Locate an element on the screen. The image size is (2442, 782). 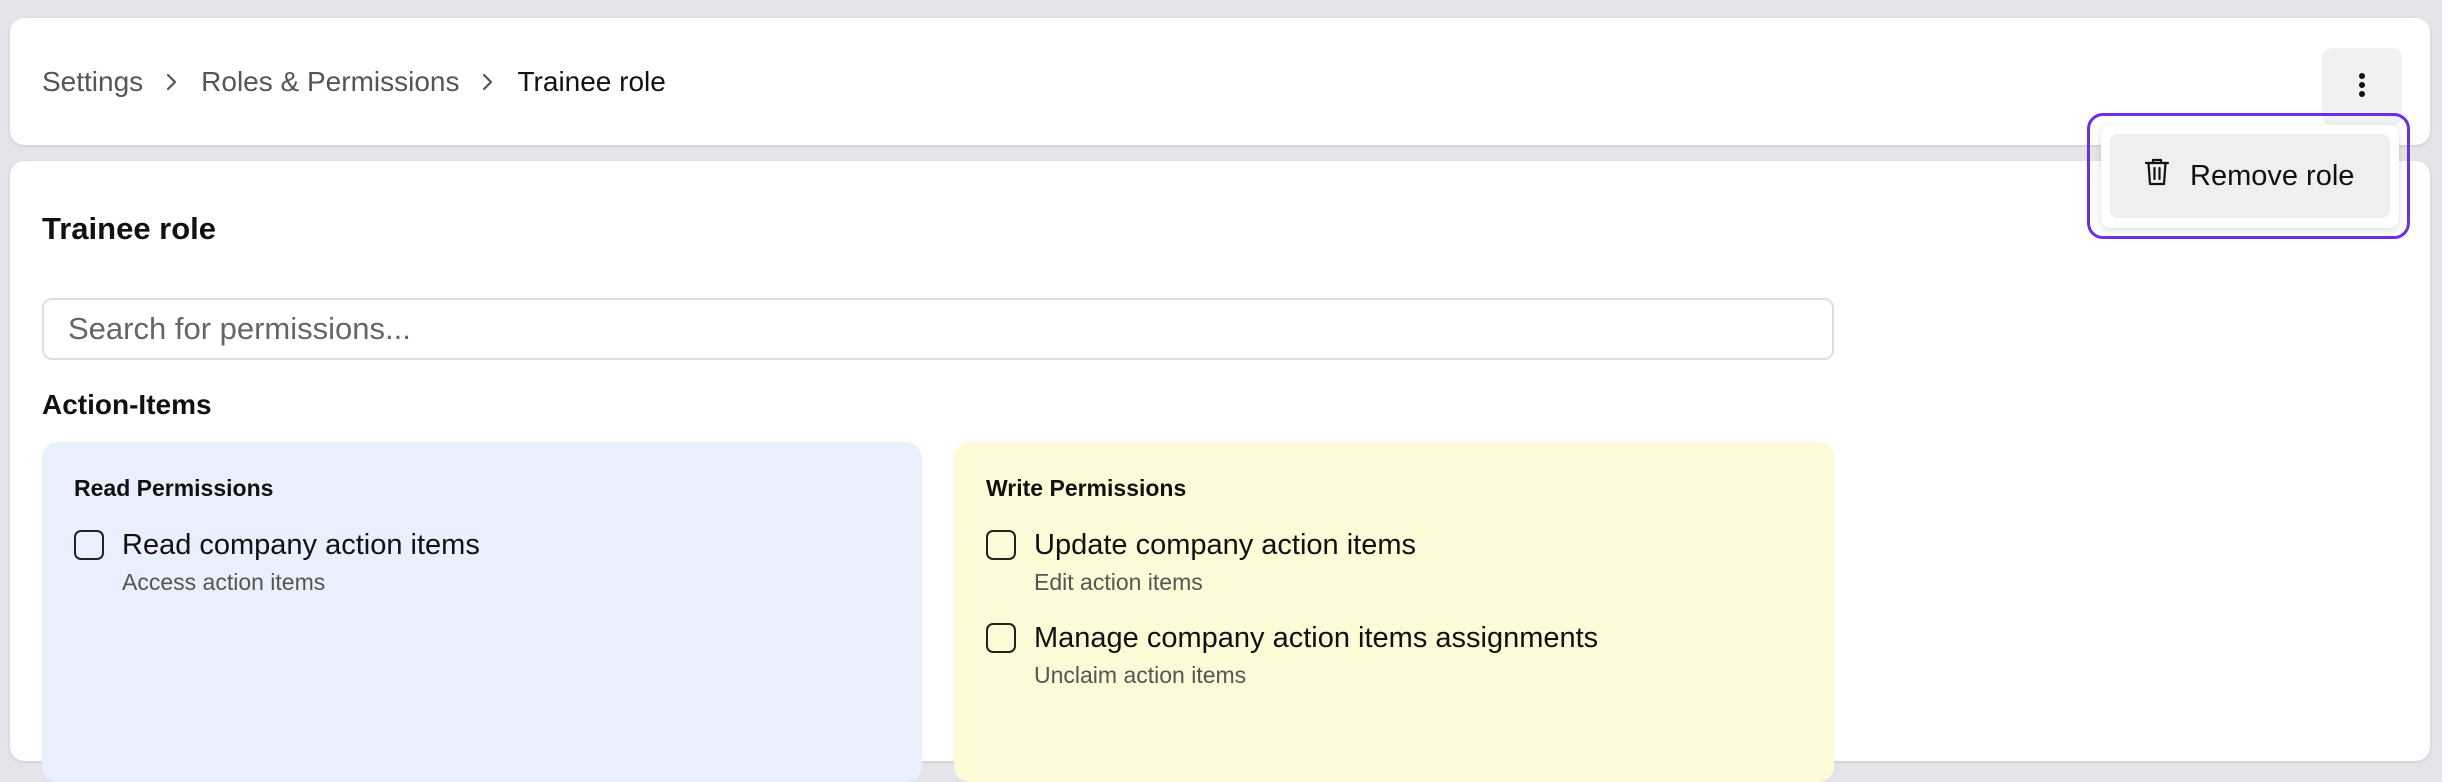
breadcrumb-roles-permissions: Roles & Permissions is located at coordinates (330, 82).